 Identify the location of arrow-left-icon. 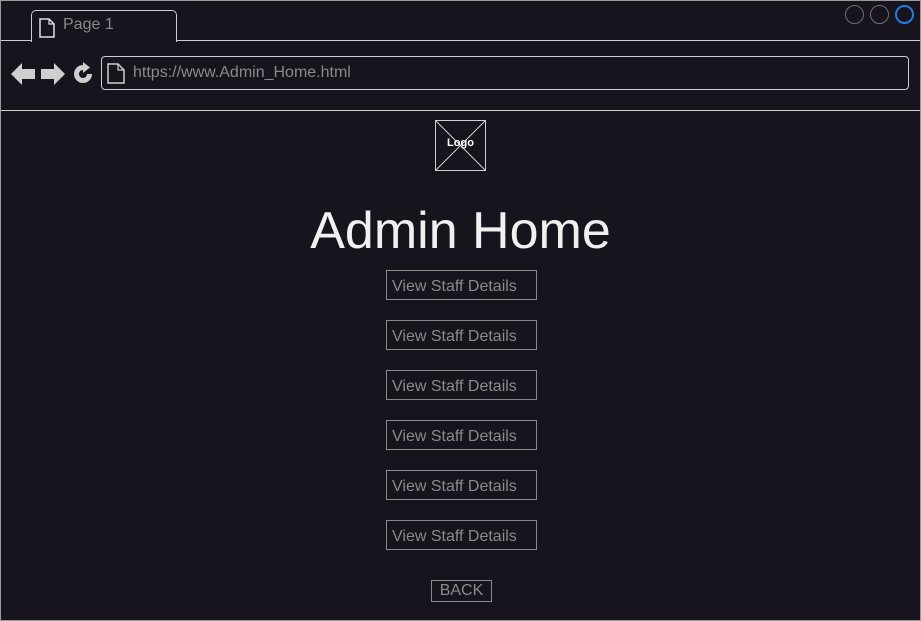
(23, 76).